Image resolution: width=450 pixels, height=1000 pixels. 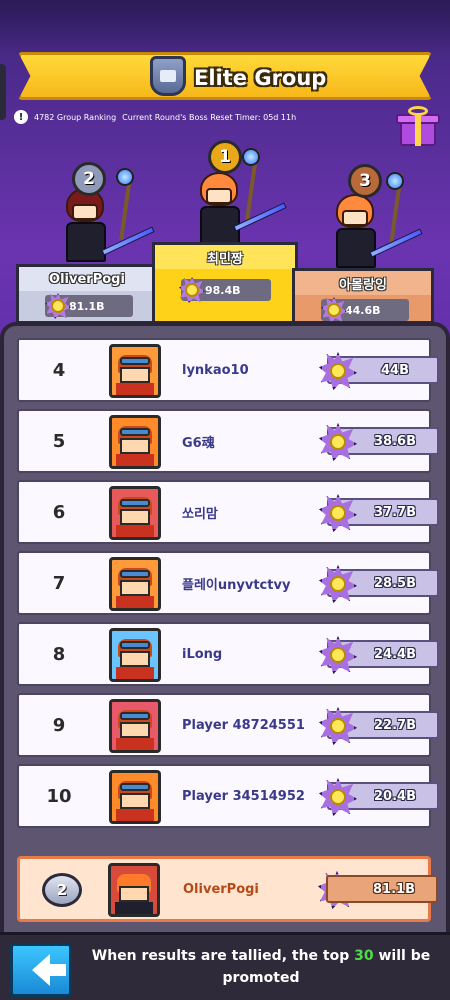 I want to click on player-name: 쏘리맘, so click(x=200, y=514).